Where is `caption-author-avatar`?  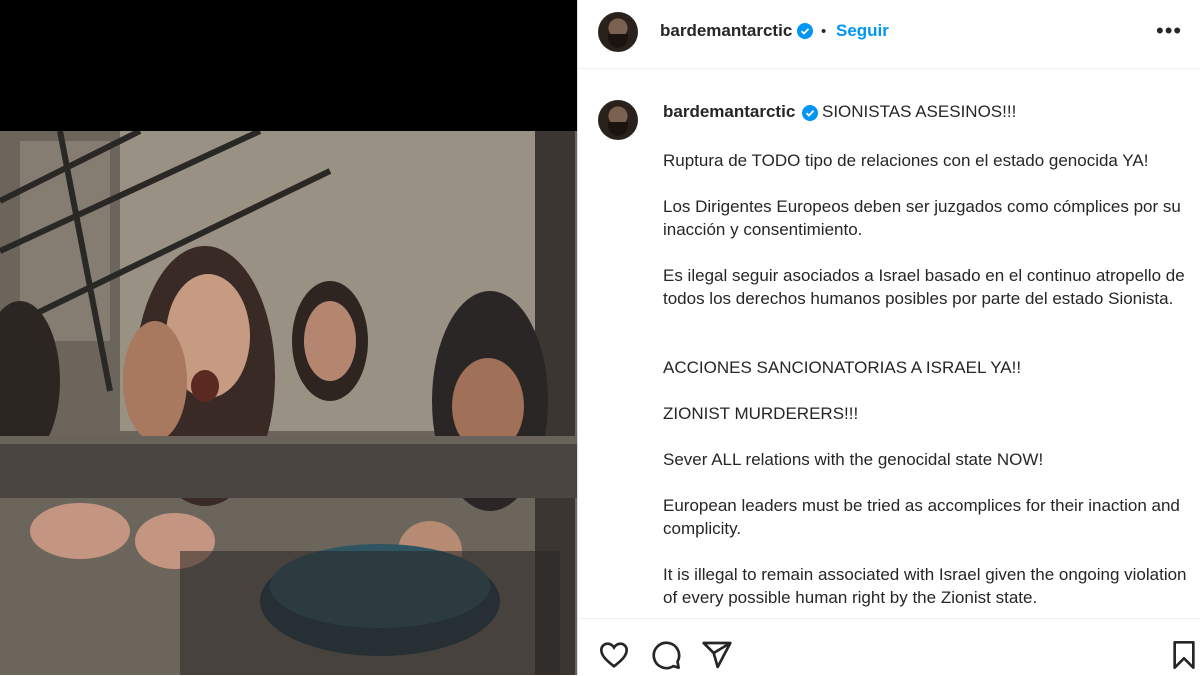
caption-author-avatar is located at coordinates (618, 120).